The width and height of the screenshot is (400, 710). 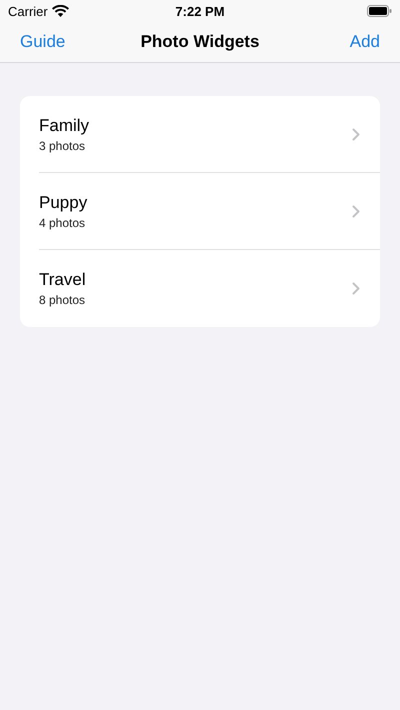 What do you see at coordinates (200, 211) in the screenshot?
I see `album-row: Puppy 4 photos` at bounding box center [200, 211].